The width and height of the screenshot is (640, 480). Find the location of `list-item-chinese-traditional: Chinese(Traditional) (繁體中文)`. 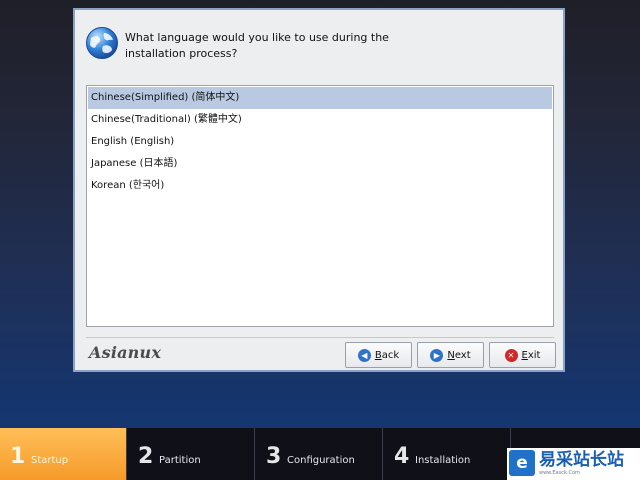

list-item-chinese-traditional: Chinese(Traditional) (繁體中文) is located at coordinates (320, 120).